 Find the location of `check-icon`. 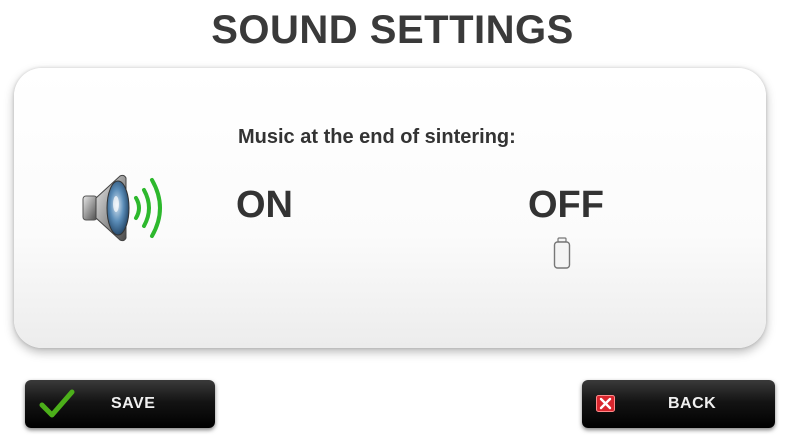

check-icon is located at coordinates (57, 403).